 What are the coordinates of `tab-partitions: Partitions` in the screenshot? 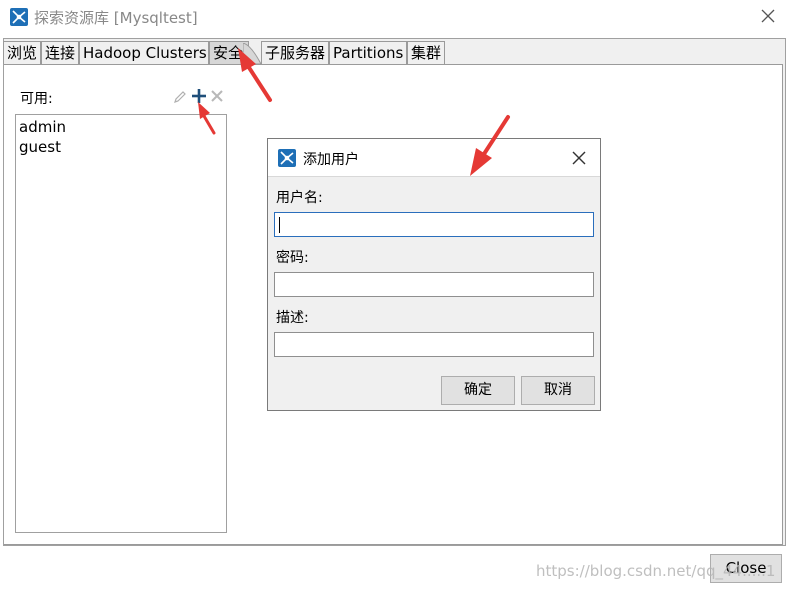 It's located at (368, 52).